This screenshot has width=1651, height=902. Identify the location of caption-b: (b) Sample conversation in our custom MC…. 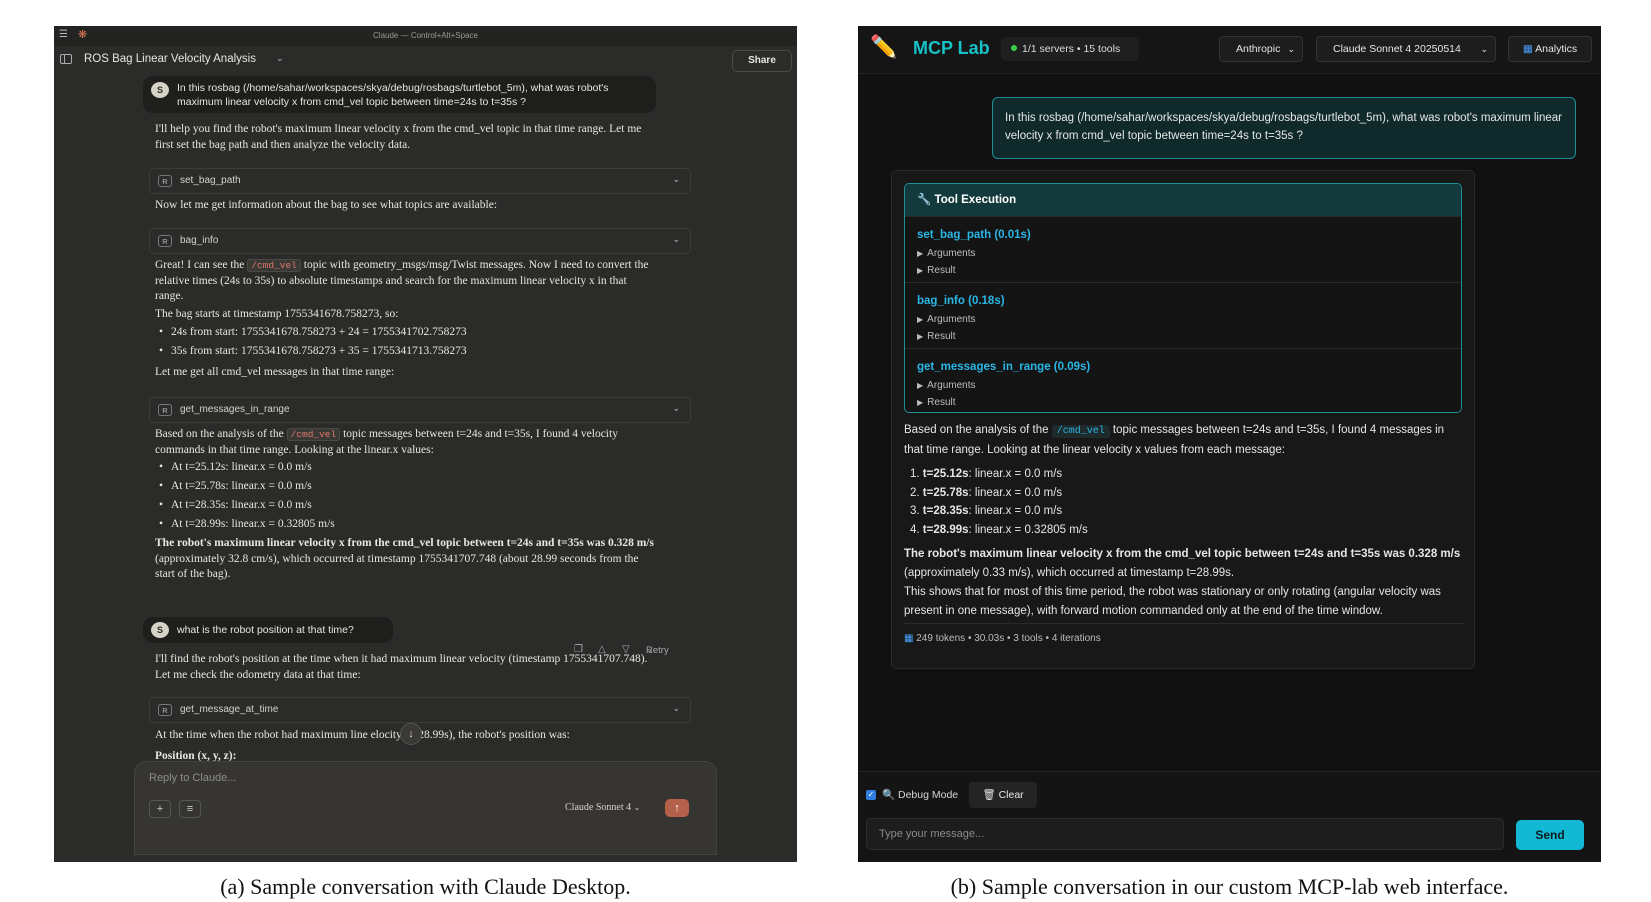
(1229, 886).